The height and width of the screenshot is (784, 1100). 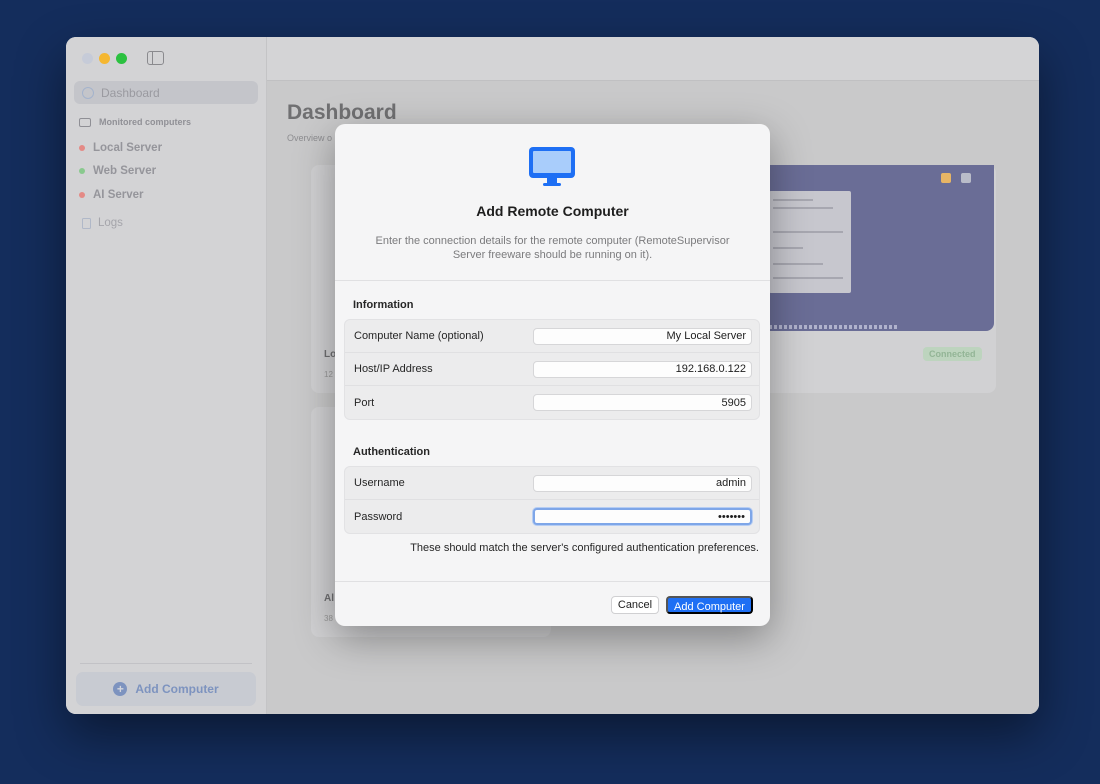 I want to click on cancel-button: Cancel, so click(x=635, y=605).